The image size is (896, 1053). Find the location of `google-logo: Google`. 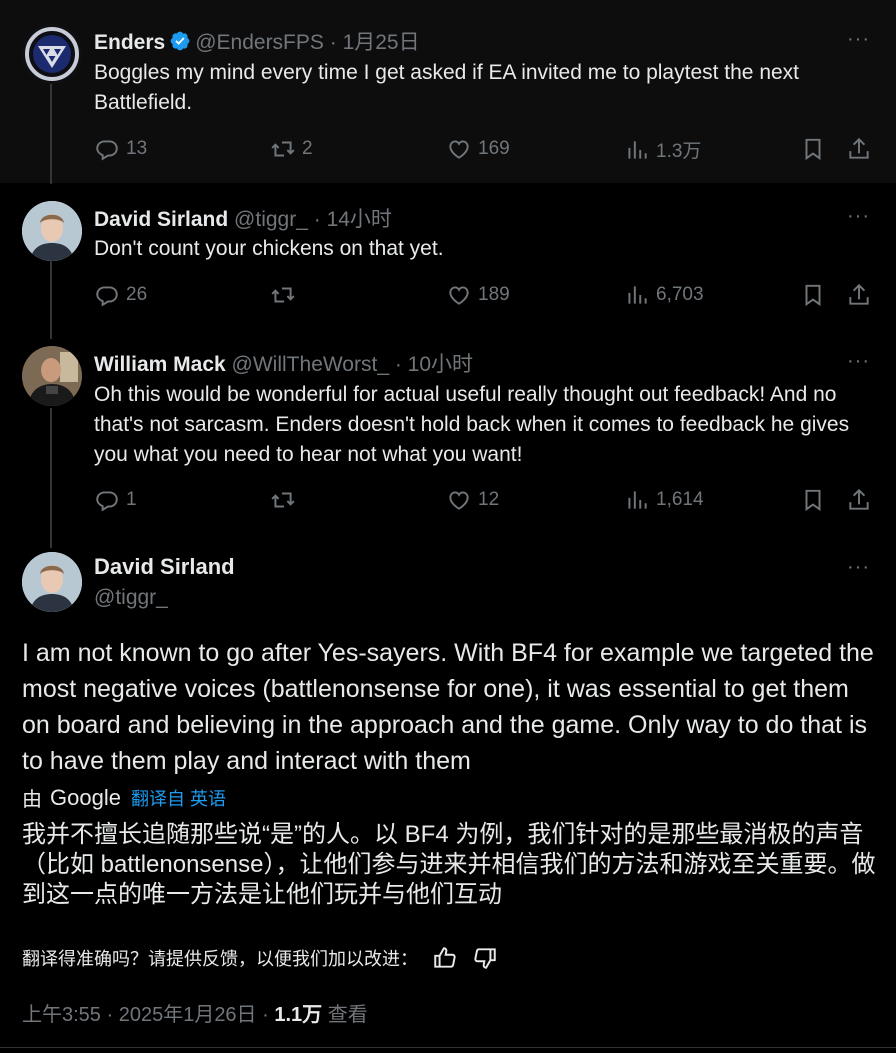

google-logo: Google is located at coordinates (85, 797).